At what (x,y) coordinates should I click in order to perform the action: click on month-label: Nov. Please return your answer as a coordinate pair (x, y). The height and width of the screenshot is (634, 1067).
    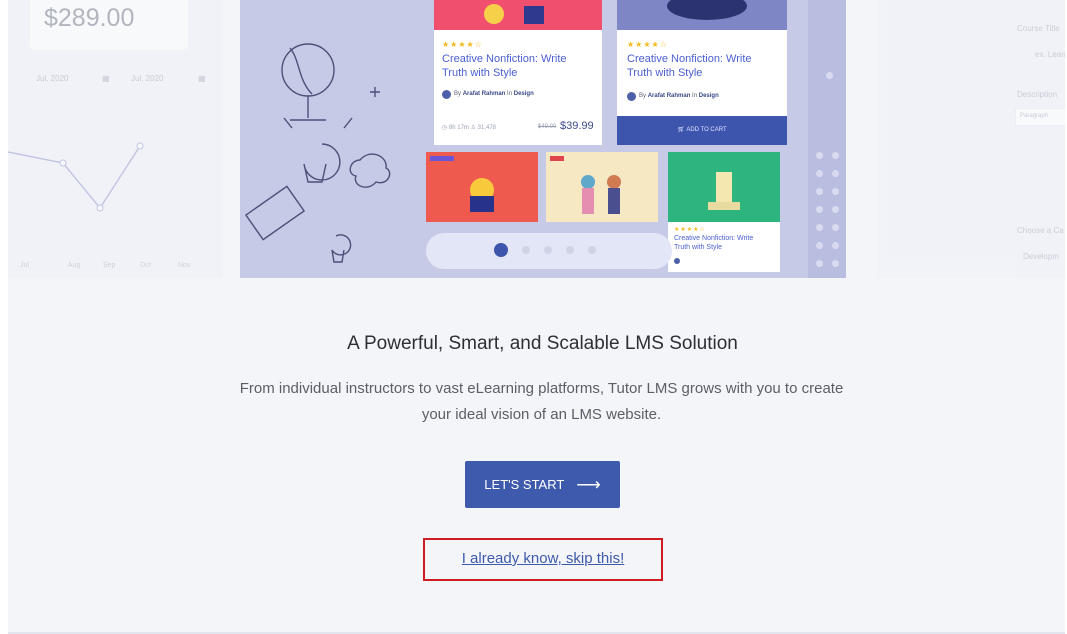
    Looking at the image, I should click on (184, 265).